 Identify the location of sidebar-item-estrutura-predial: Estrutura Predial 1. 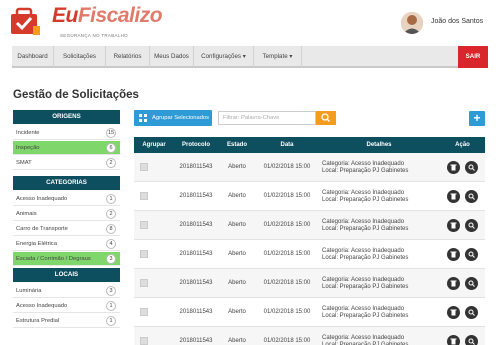
(66, 321).